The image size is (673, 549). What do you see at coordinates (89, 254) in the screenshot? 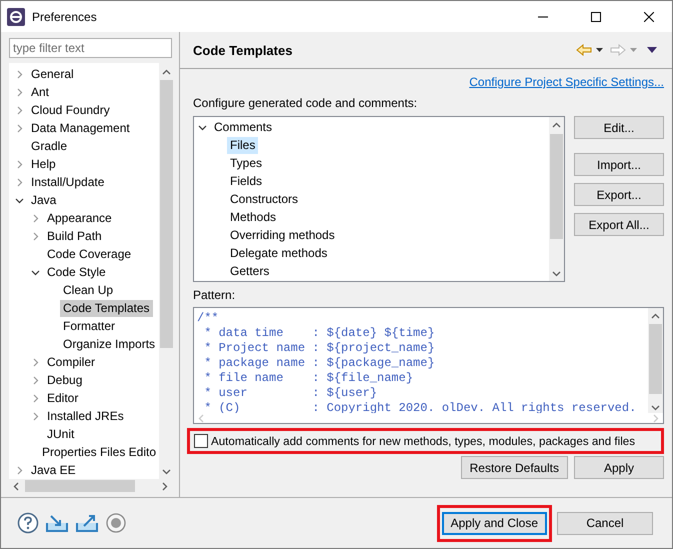
I see `tree-item: Code Coverage` at bounding box center [89, 254].